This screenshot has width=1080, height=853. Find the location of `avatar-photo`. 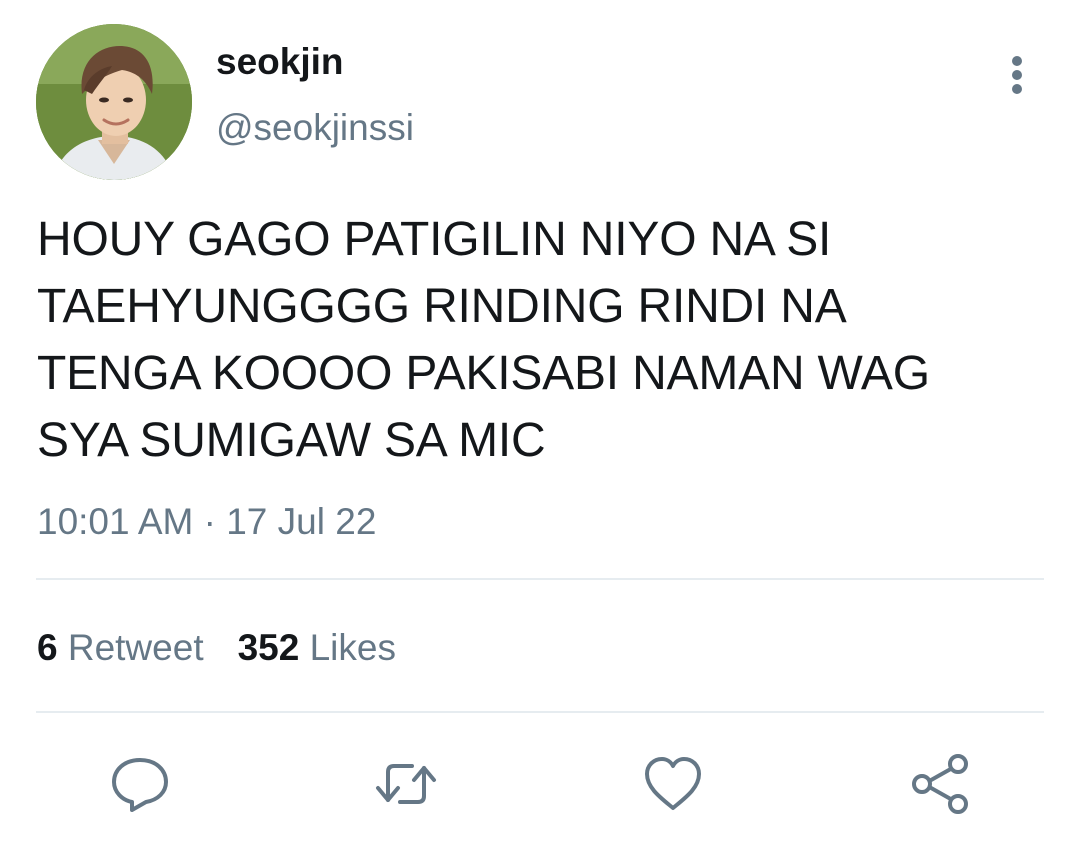

avatar-photo is located at coordinates (114, 102).